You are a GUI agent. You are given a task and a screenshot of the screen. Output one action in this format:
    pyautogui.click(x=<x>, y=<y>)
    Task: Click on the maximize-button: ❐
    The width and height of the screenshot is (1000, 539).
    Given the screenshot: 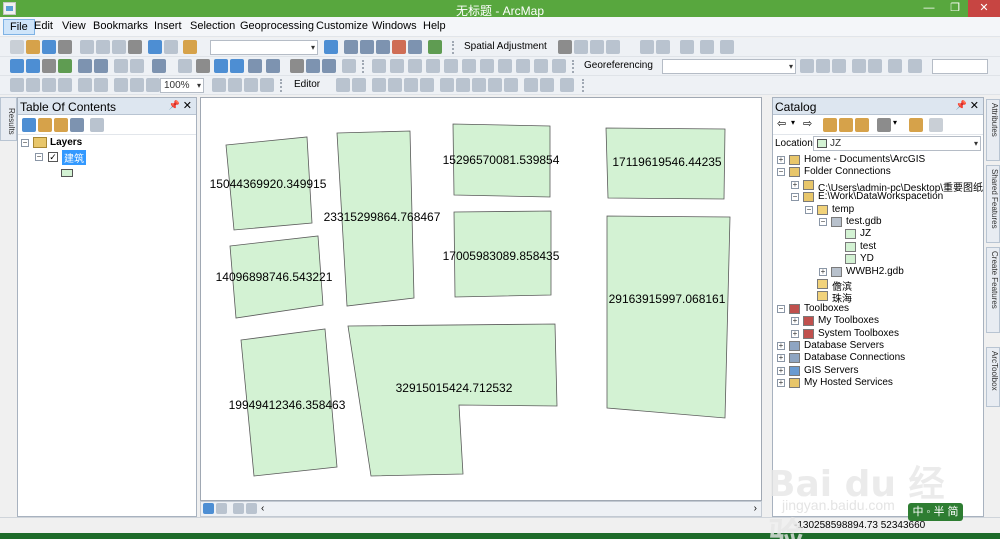 What is the action you would take?
    pyautogui.click(x=955, y=8)
    